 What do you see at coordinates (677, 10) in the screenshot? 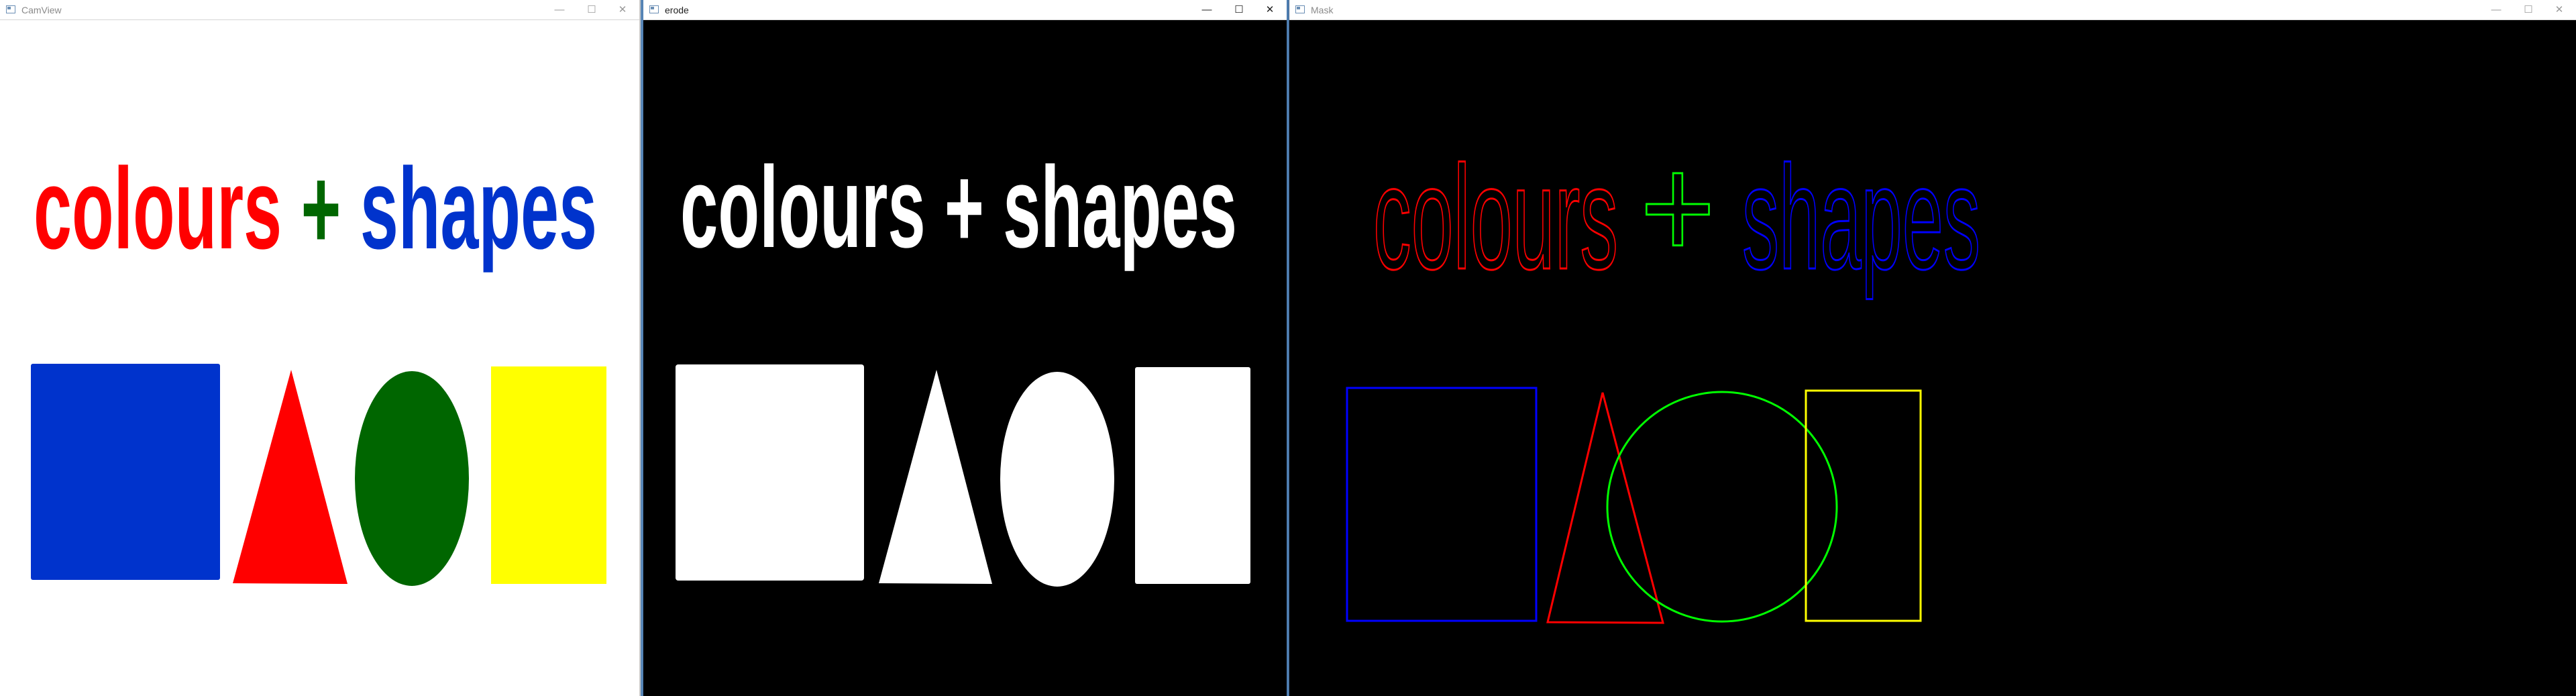
I see `window-title: erode` at bounding box center [677, 10].